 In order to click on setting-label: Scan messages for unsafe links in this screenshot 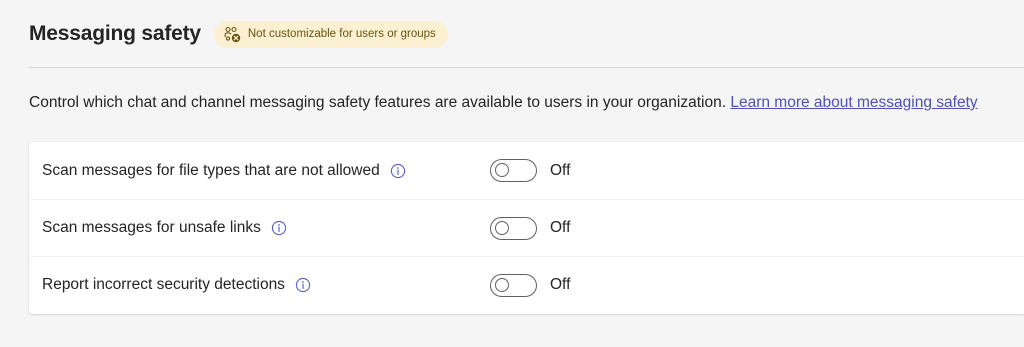, I will do `click(151, 227)`.